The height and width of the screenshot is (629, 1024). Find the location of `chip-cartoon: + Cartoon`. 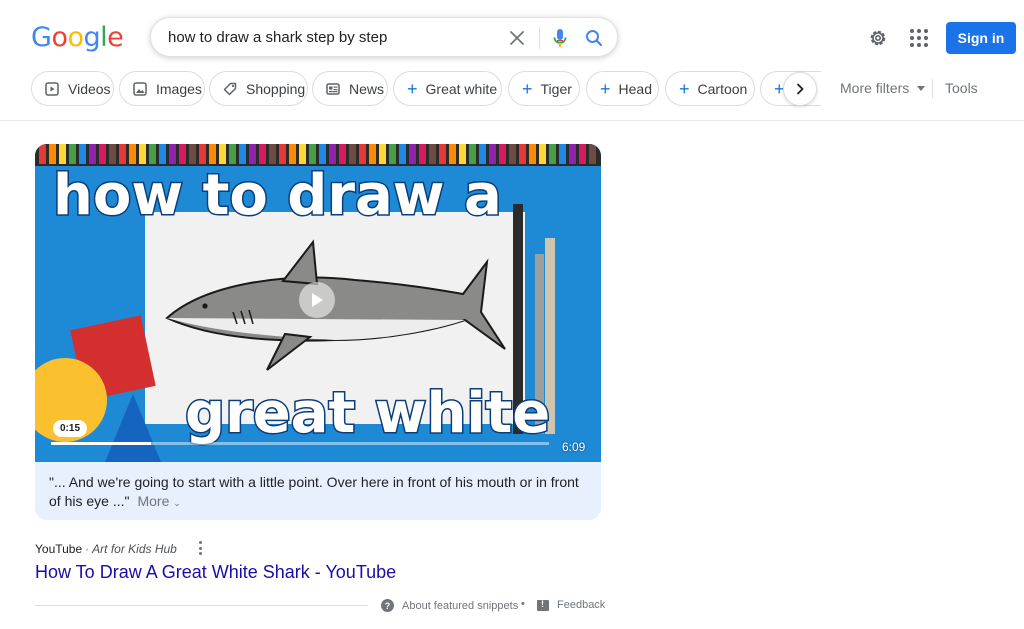

chip-cartoon: + Cartoon is located at coordinates (710, 88).